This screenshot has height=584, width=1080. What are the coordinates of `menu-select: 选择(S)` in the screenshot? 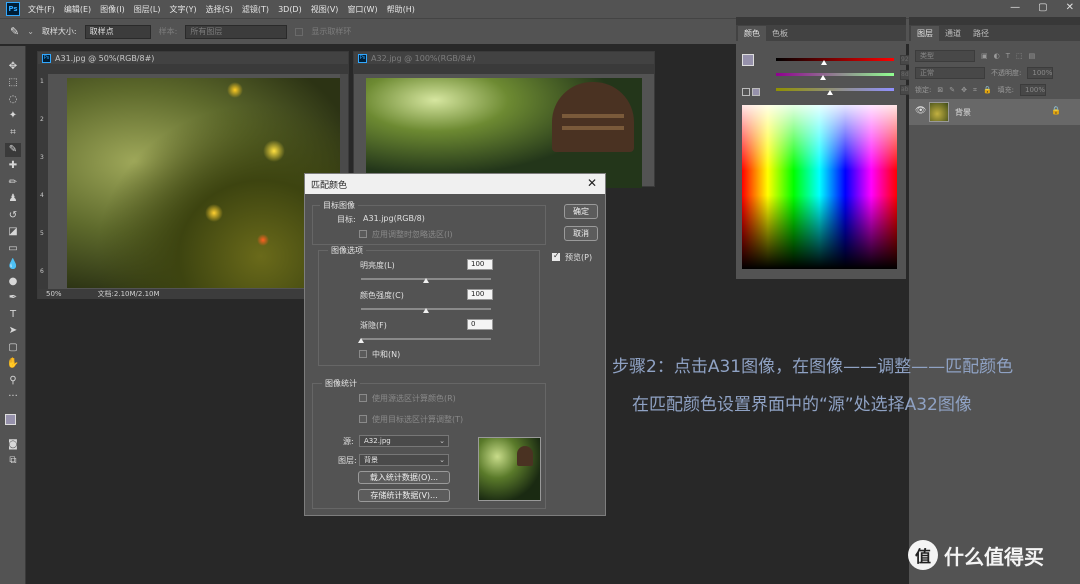 It's located at (219, 9).